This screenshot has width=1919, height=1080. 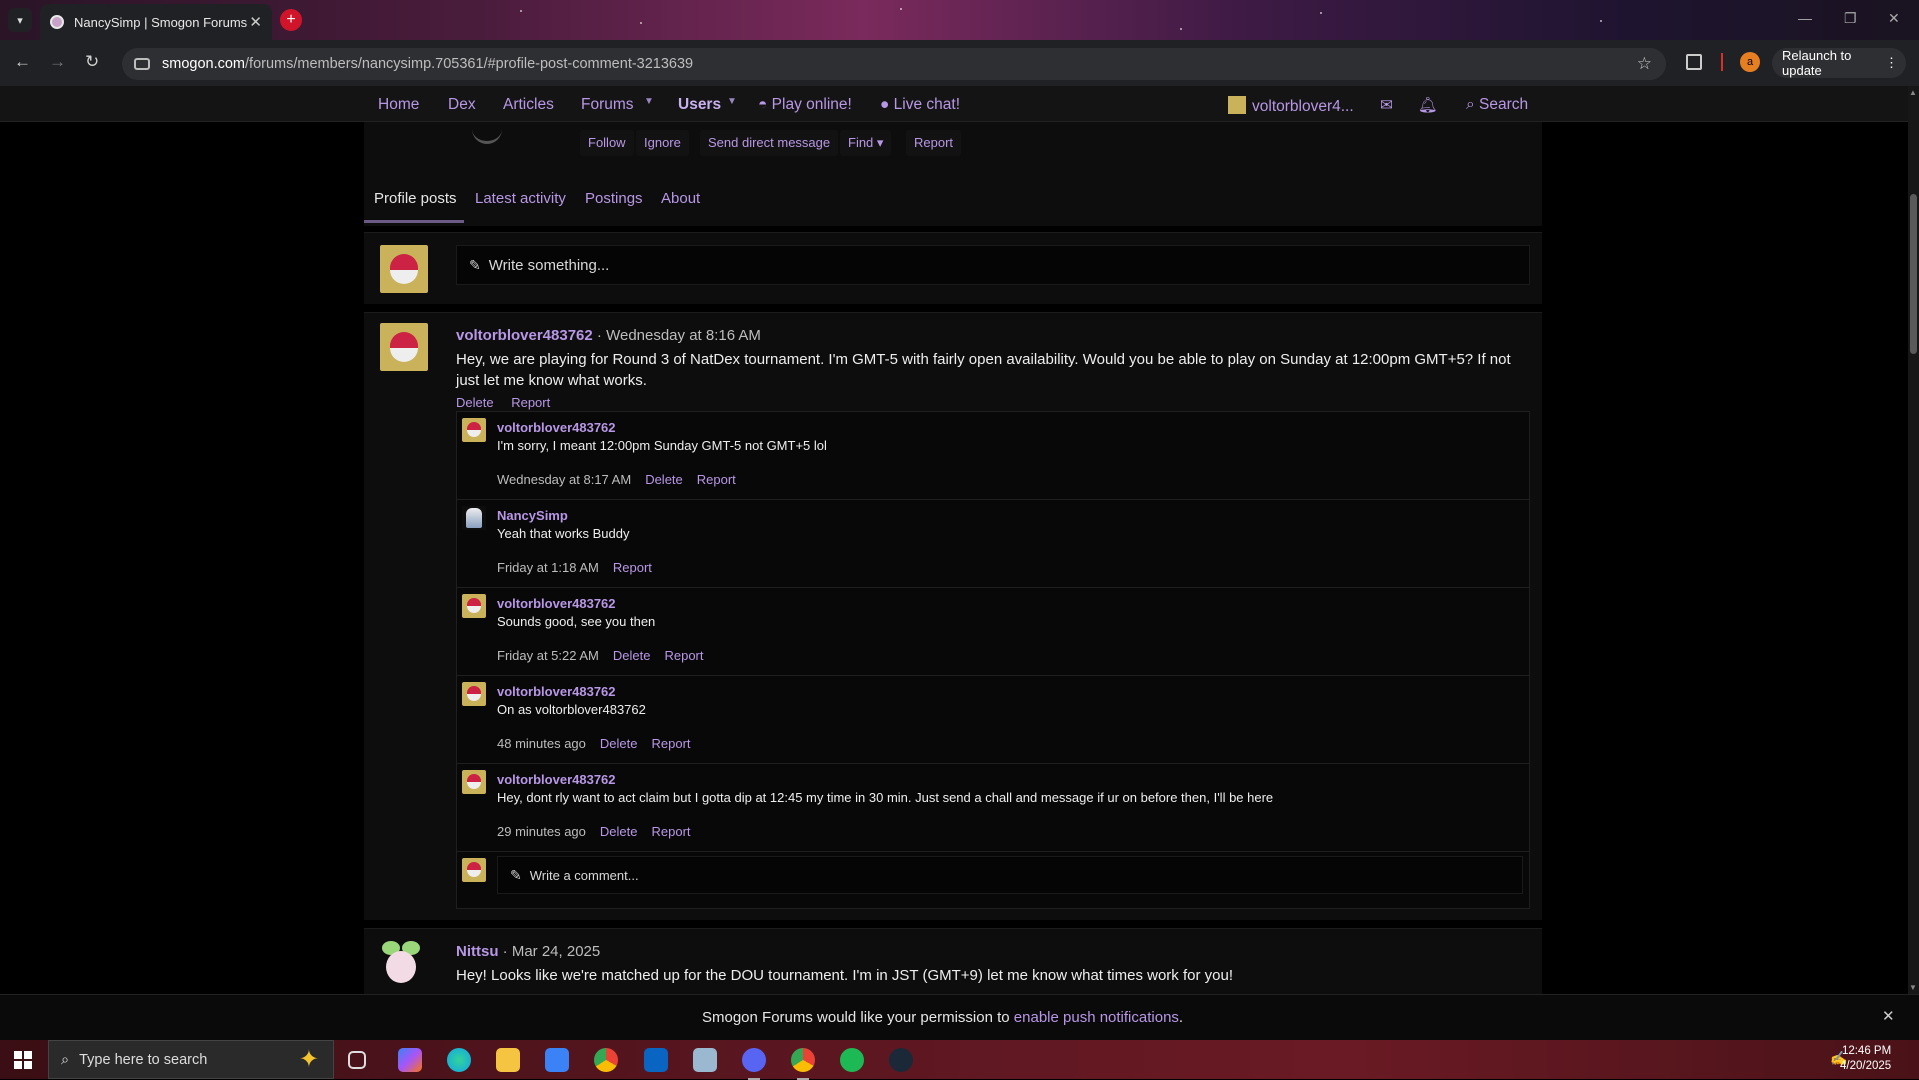 I want to click on comment-time: Friday at 5:22 AM, so click(x=548, y=655).